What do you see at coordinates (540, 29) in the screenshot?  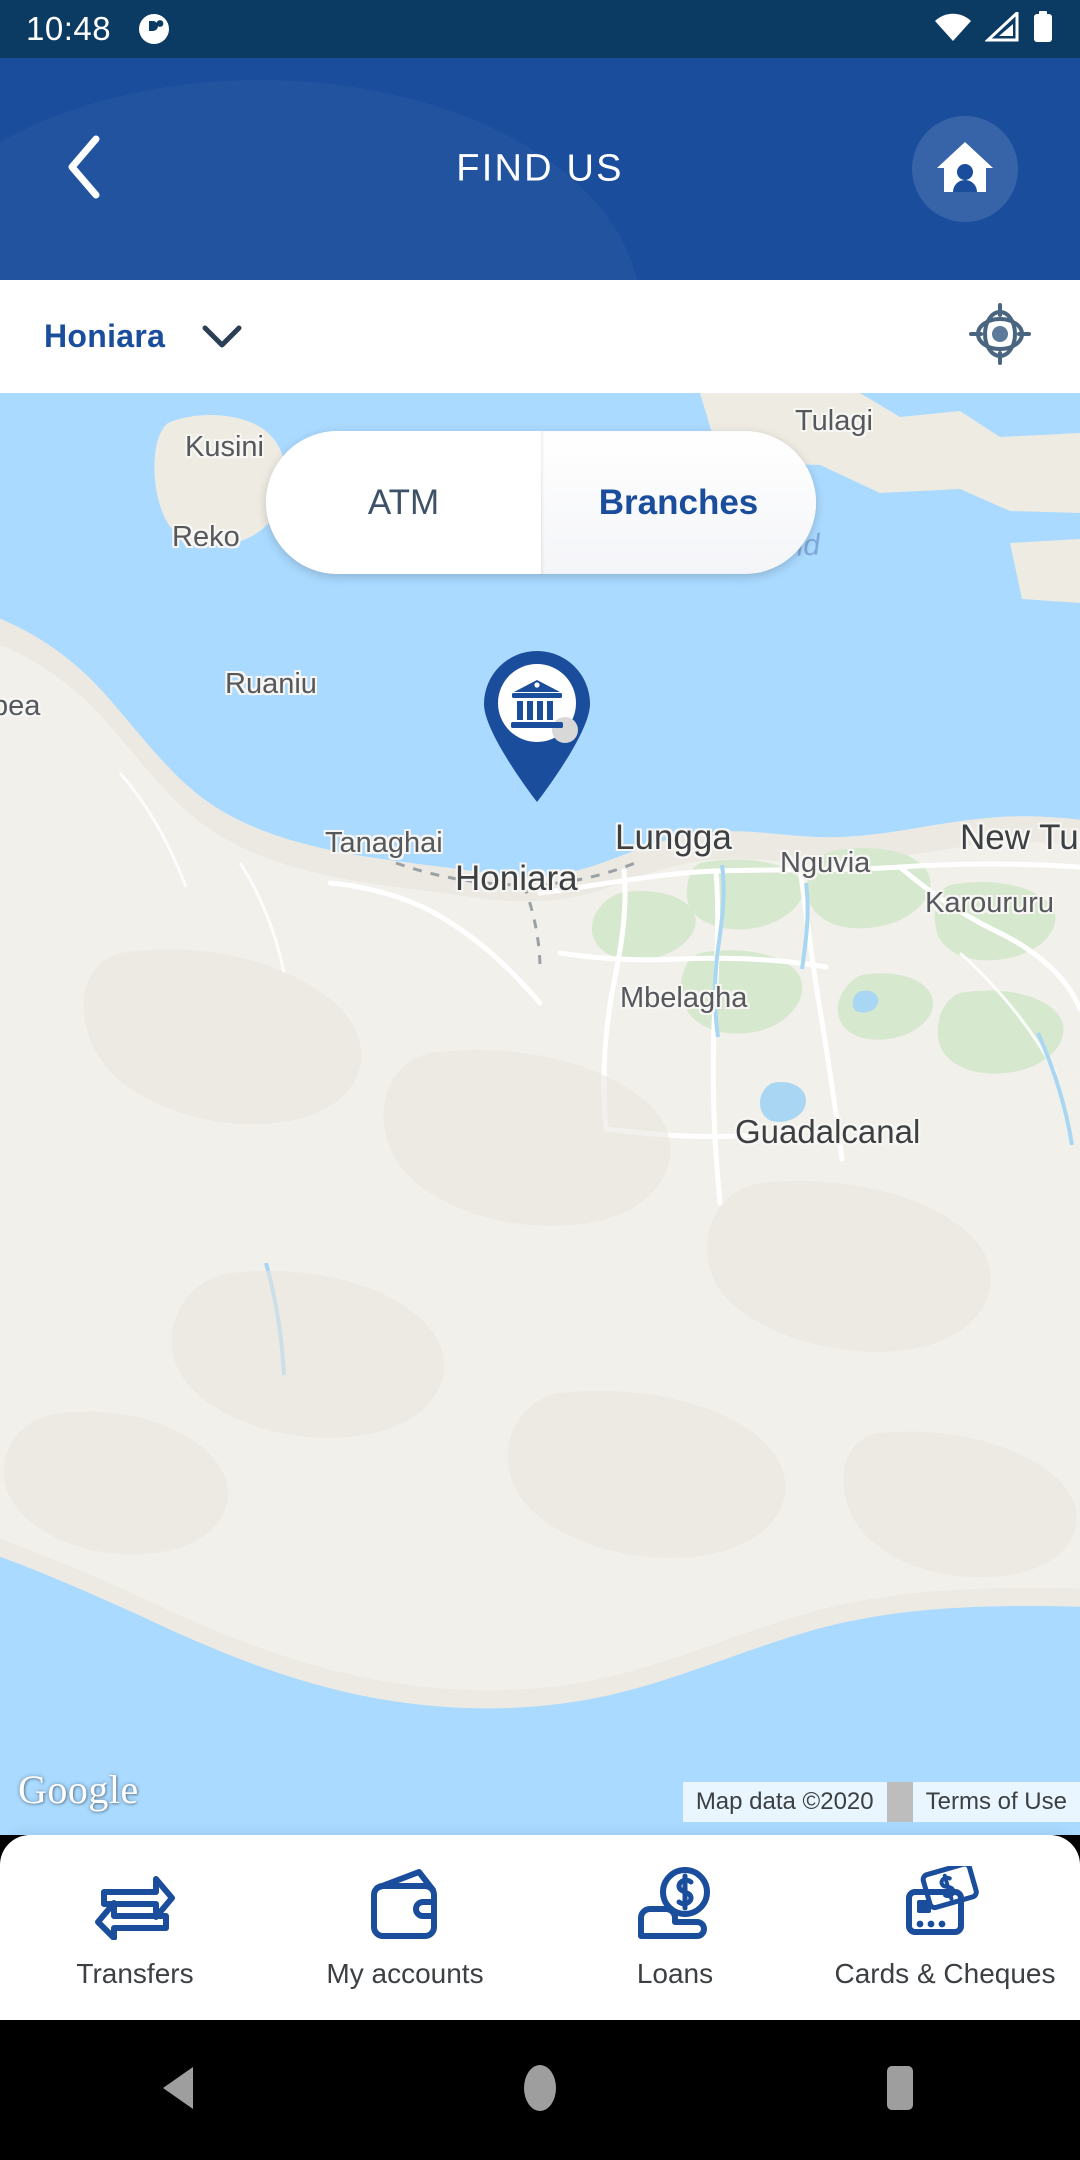 I see `status-bar: 10:48` at bounding box center [540, 29].